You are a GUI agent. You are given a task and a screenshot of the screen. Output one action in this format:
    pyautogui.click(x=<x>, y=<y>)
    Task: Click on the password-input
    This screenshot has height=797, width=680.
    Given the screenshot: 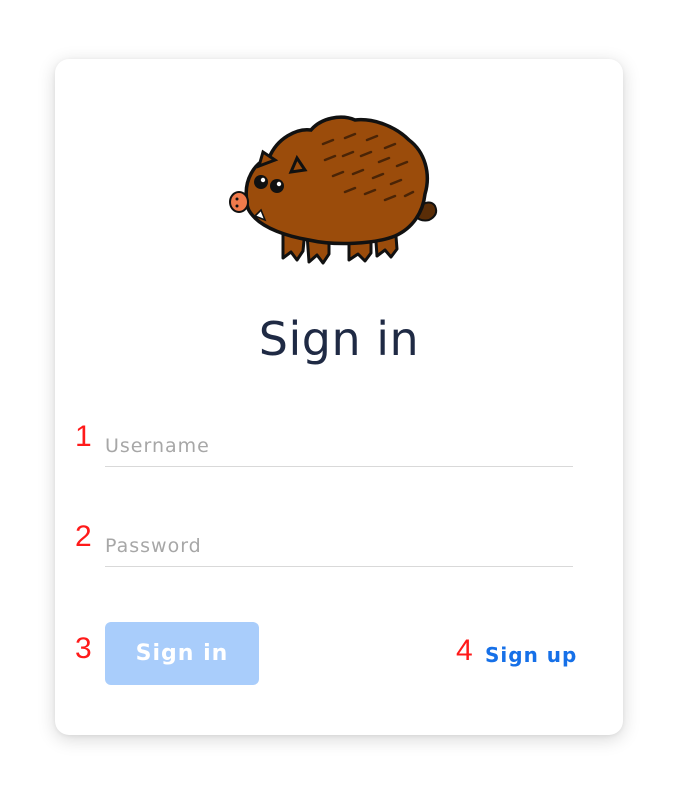 What is the action you would take?
    pyautogui.click(x=339, y=544)
    